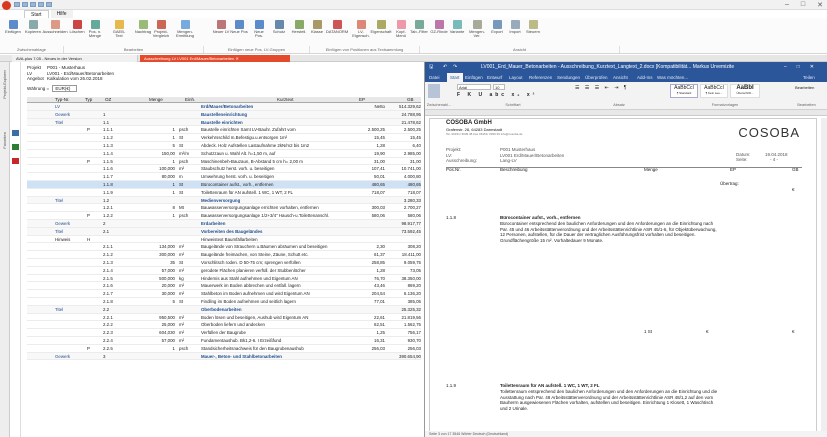 The image size is (827, 437). Describe the element at coordinates (224, 114) in the screenshot. I see `table-row: Gewerk 1 Baustelleneinrichtung 24.788,95` at that location.